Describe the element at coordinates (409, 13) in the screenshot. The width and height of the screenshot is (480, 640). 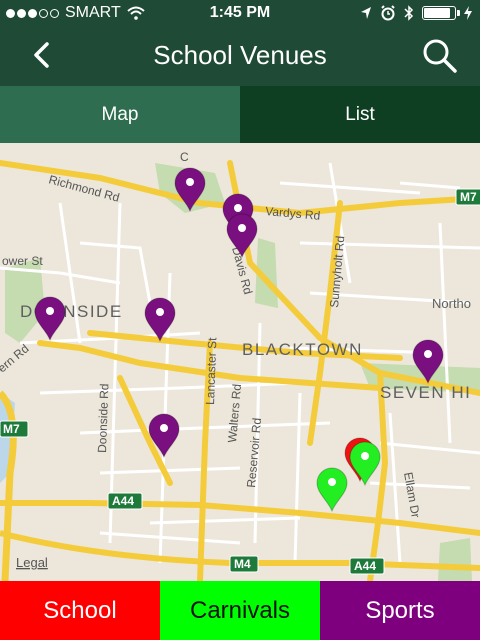
I see `bluetooth-icon` at that location.